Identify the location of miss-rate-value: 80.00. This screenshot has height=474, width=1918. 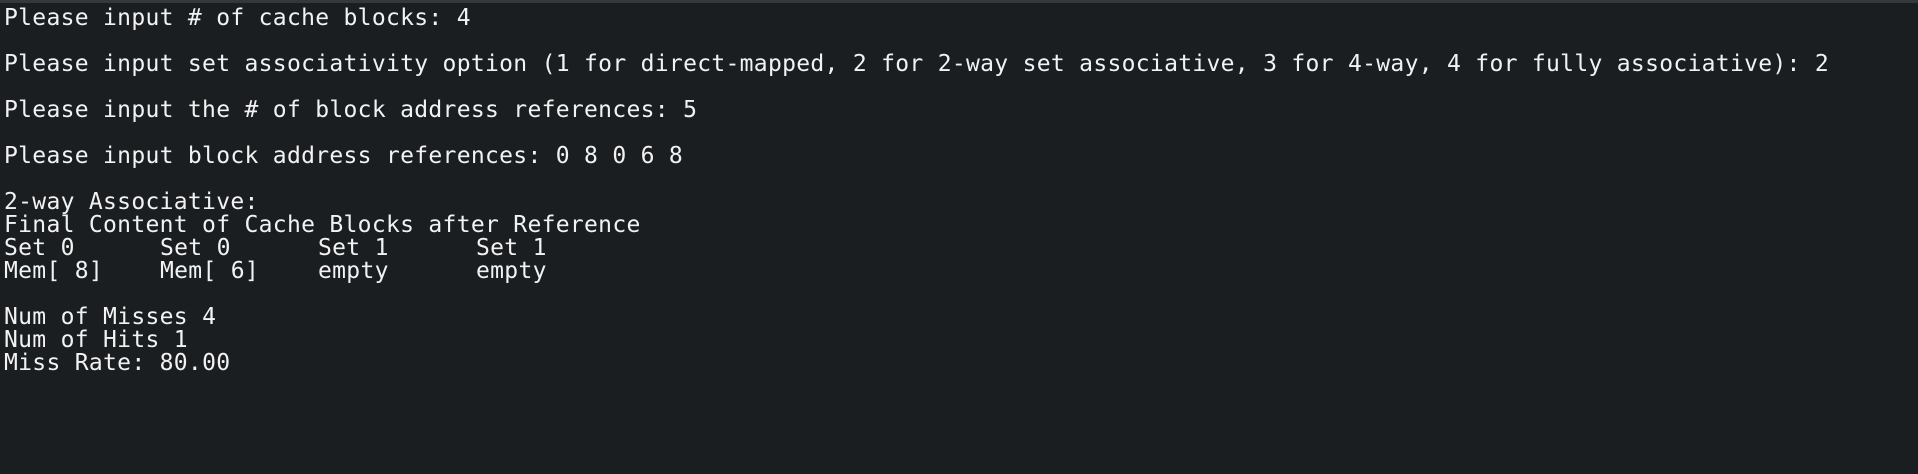
(195, 363).